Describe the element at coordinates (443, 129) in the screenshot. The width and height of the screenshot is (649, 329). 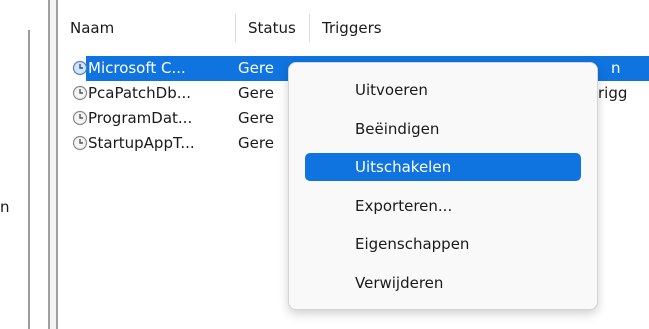
I see `menu-item-end: Beëindigen` at that location.